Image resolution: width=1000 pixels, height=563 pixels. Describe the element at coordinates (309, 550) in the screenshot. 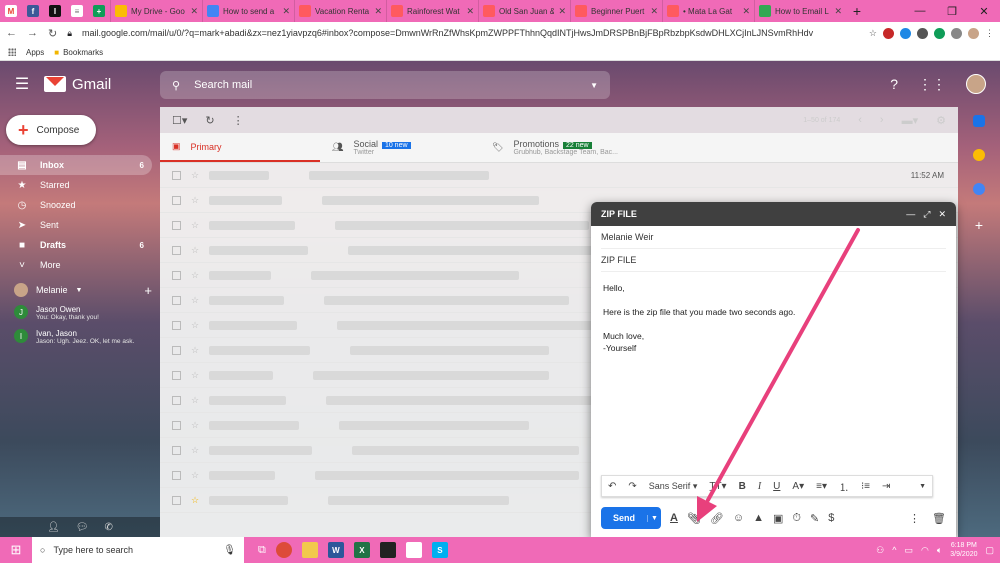

I see `file-explorer-icon` at that location.